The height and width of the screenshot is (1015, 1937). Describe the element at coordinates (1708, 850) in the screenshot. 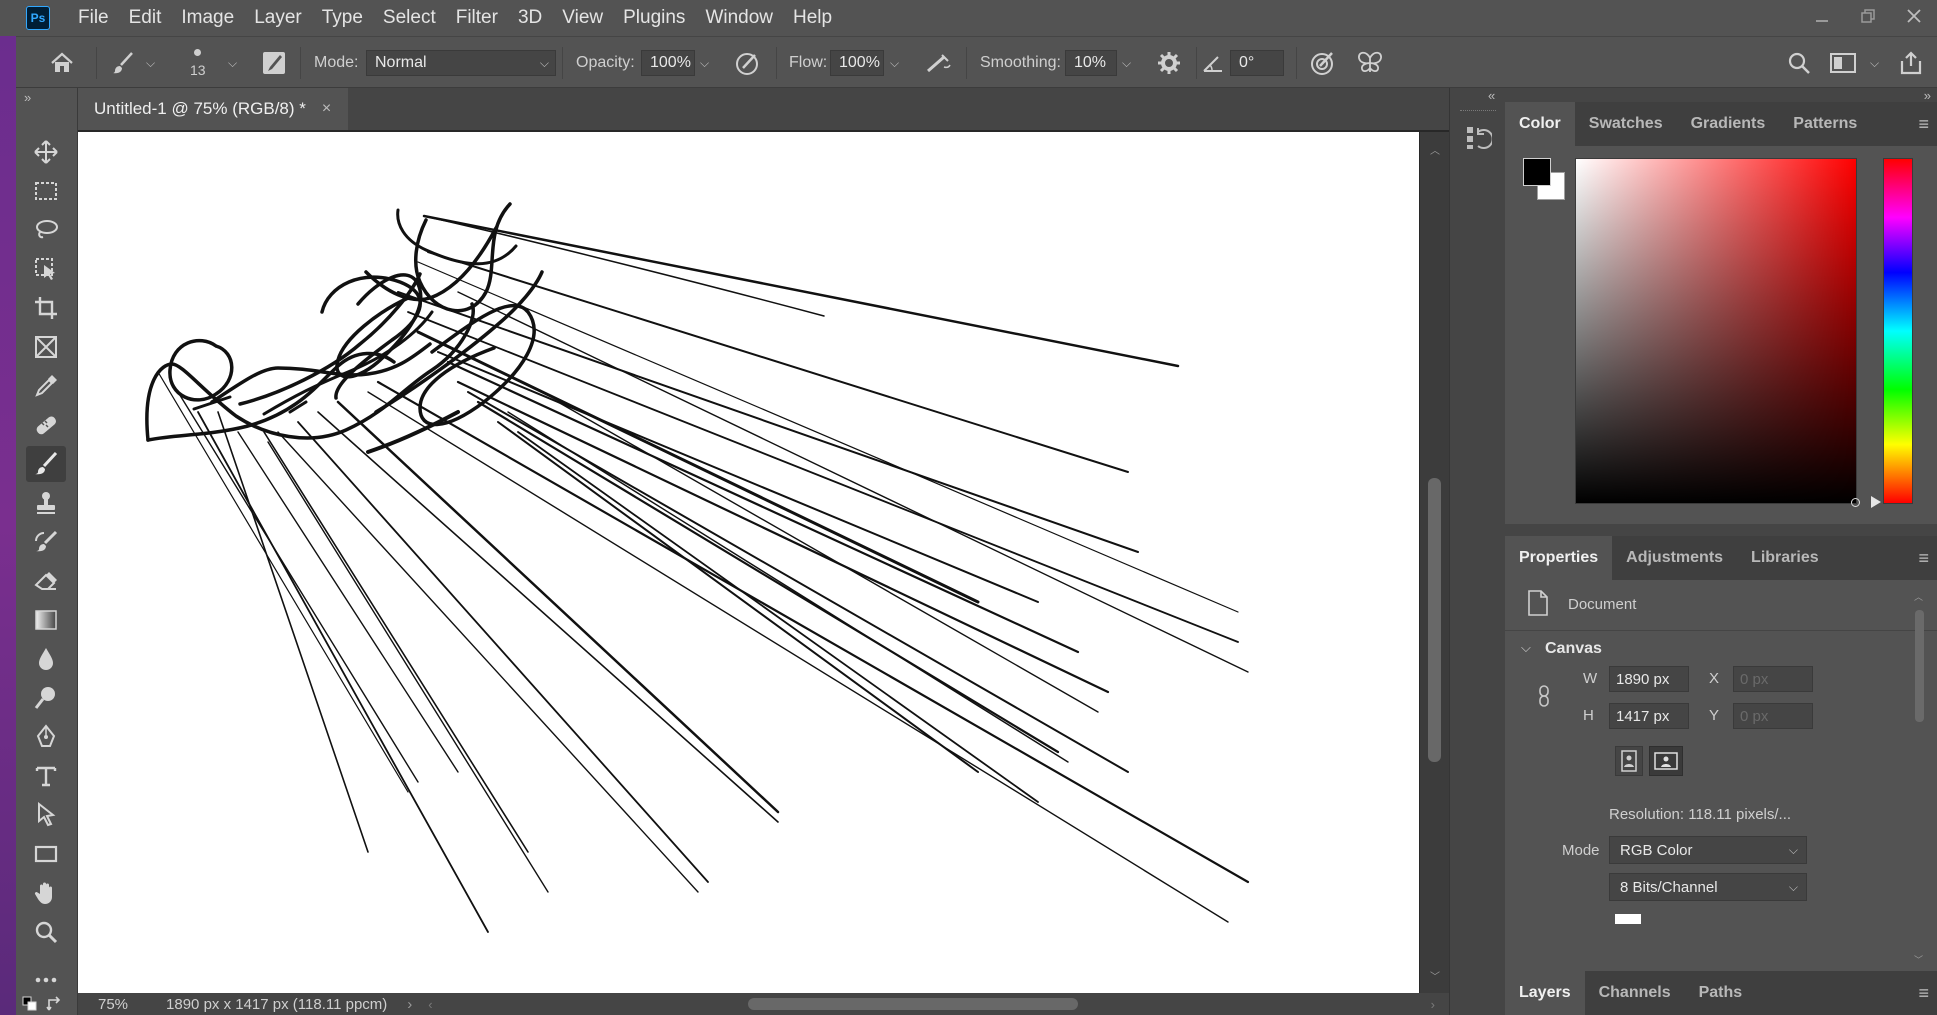

I see `color-mode-select: RGB Color ⌵` at that location.